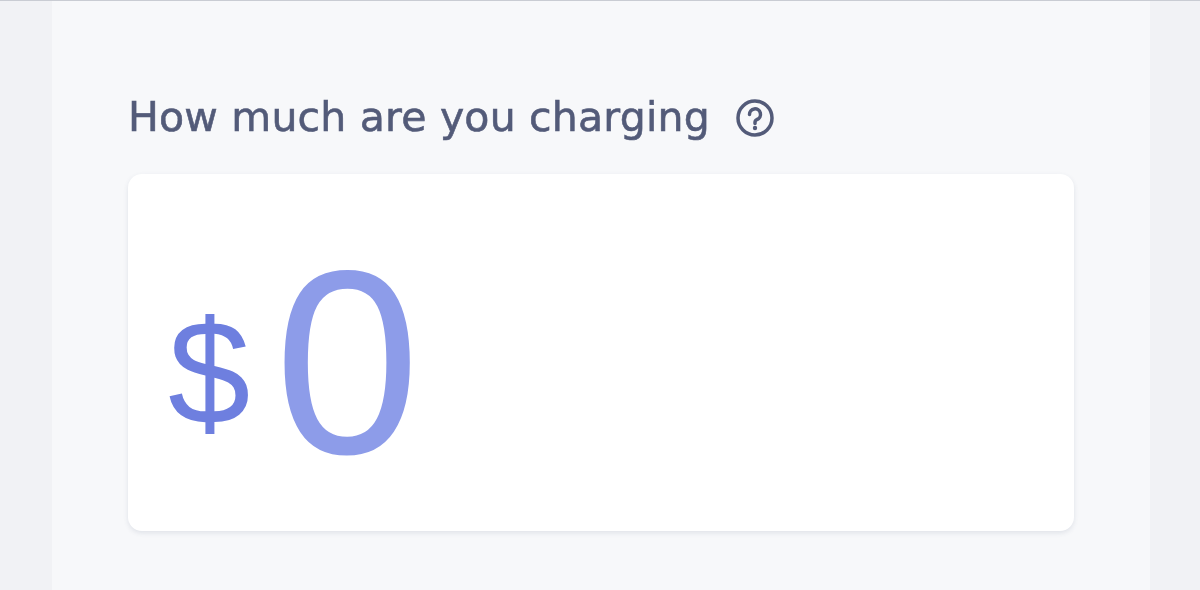 This screenshot has height=590, width=1200. I want to click on help-icon, so click(754, 117).